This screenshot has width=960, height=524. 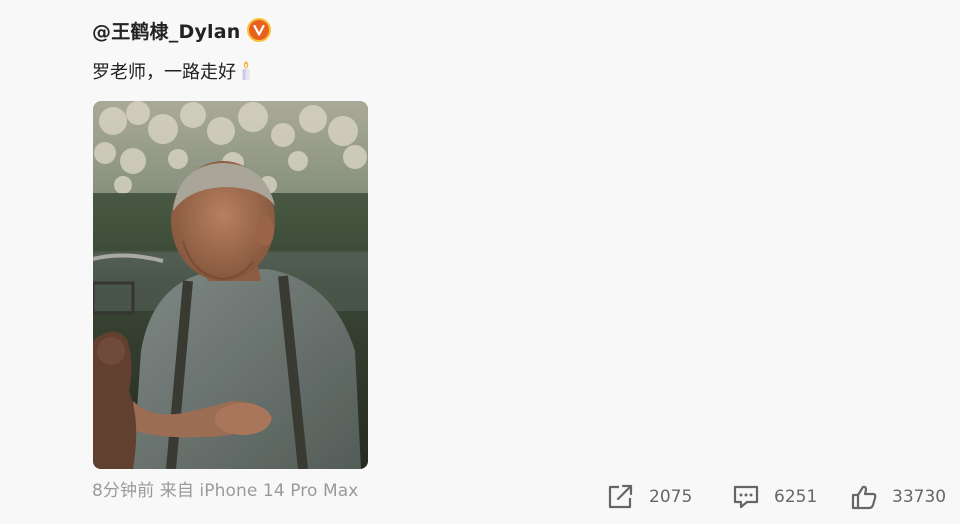 I want to click on author-name: @王鹤棣_Dylan, so click(x=166, y=30).